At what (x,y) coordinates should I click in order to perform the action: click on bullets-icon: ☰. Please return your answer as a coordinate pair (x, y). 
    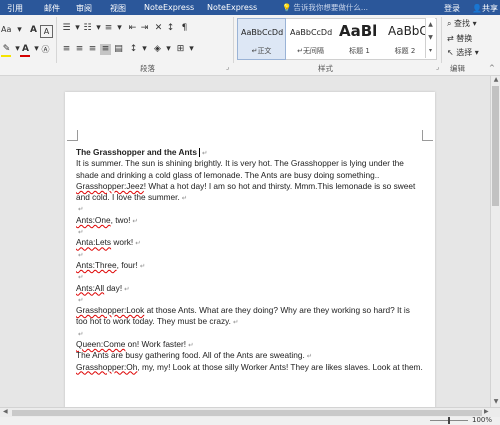
    Looking at the image, I should click on (66, 28).